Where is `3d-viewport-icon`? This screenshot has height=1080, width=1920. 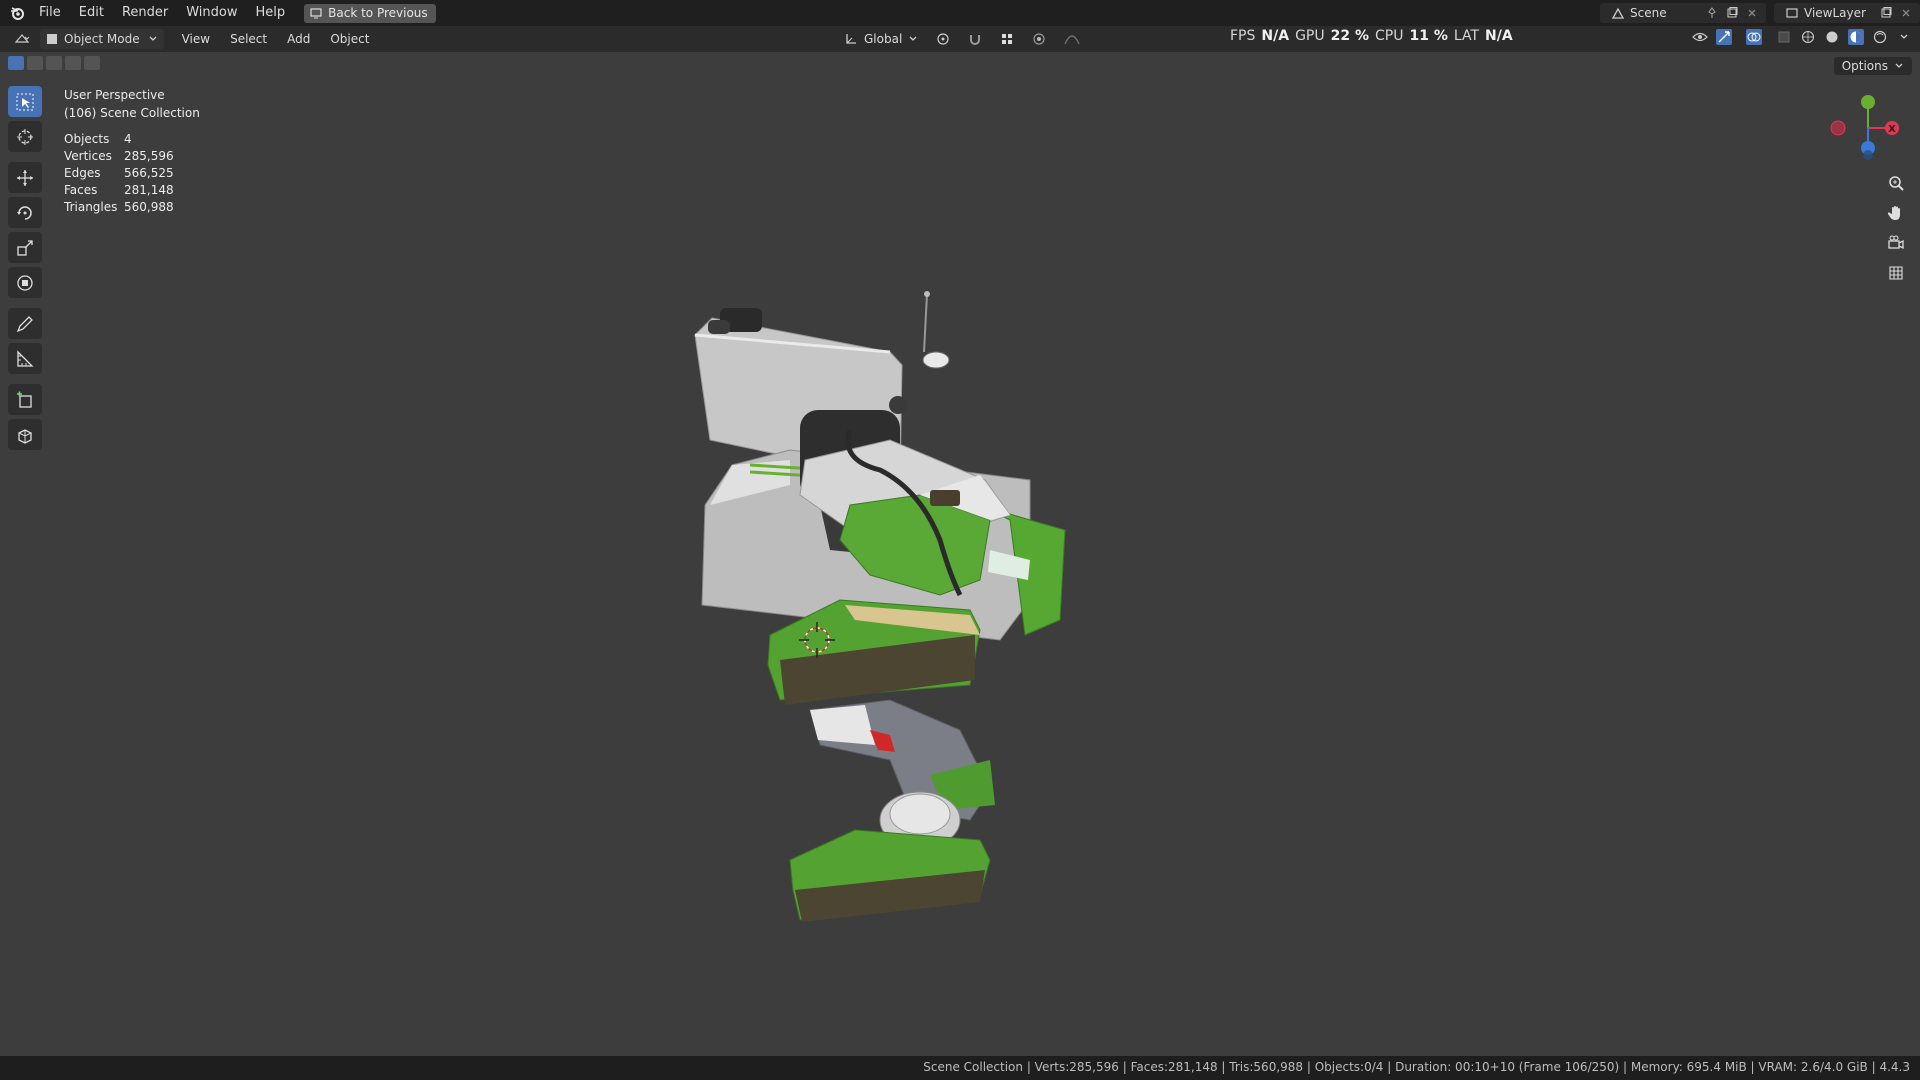
3d-viewport-icon is located at coordinates (22, 38).